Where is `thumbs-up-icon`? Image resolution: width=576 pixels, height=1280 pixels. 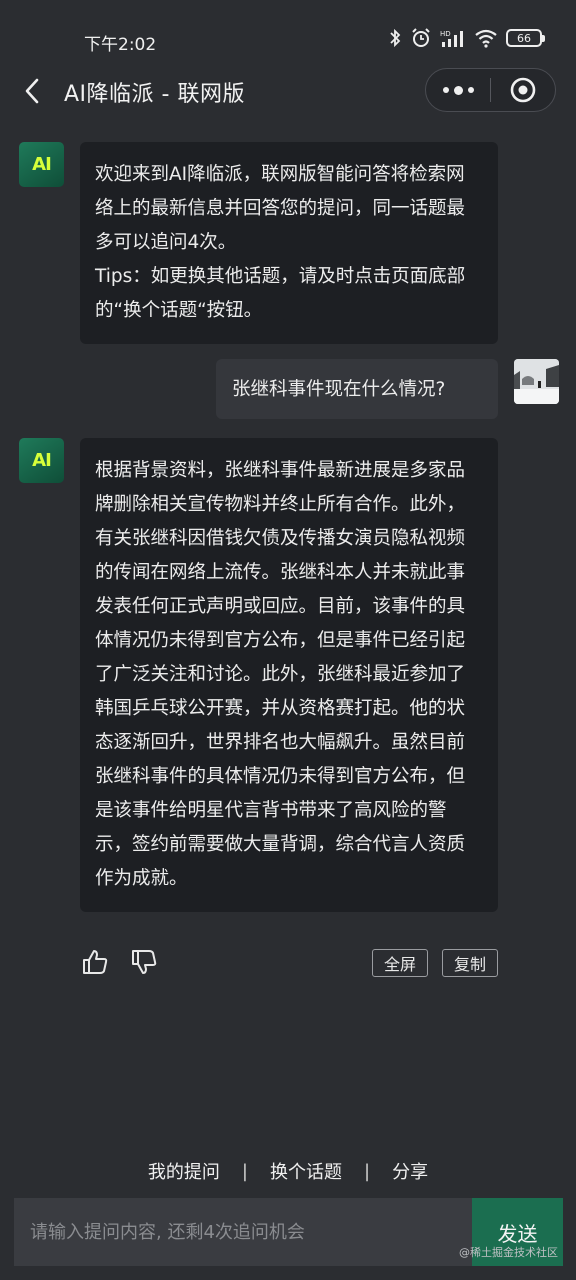
thumbs-up-icon is located at coordinates (95, 962).